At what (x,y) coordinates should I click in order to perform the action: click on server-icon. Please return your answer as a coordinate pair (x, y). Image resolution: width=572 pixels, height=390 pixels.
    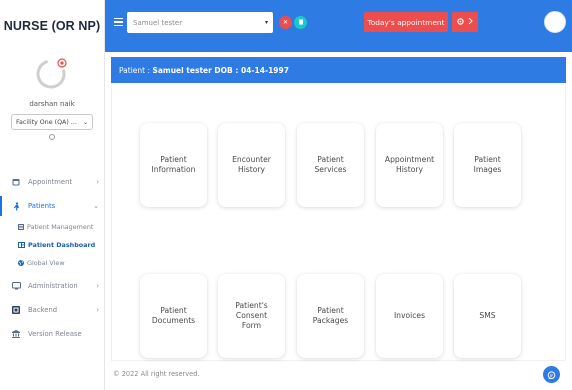
    Looking at the image, I should click on (16, 310).